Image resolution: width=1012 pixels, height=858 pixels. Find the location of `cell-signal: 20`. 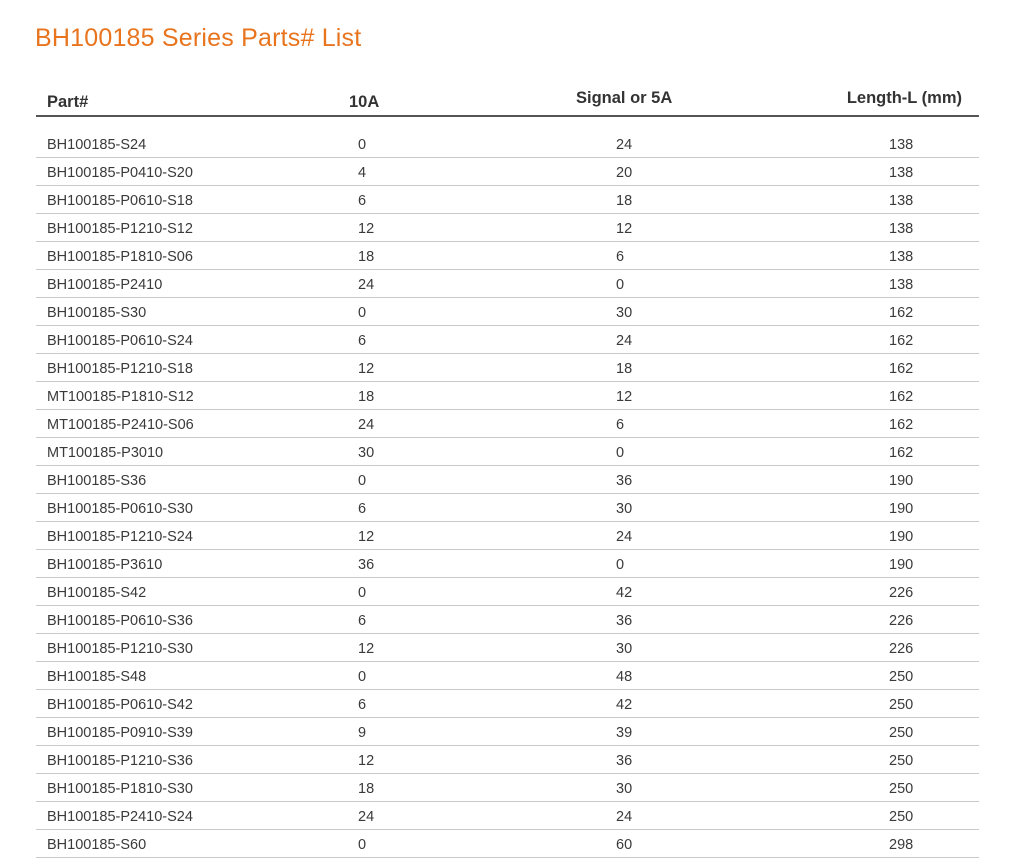

cell-signal: 20 is located at coordinates (624, 173).